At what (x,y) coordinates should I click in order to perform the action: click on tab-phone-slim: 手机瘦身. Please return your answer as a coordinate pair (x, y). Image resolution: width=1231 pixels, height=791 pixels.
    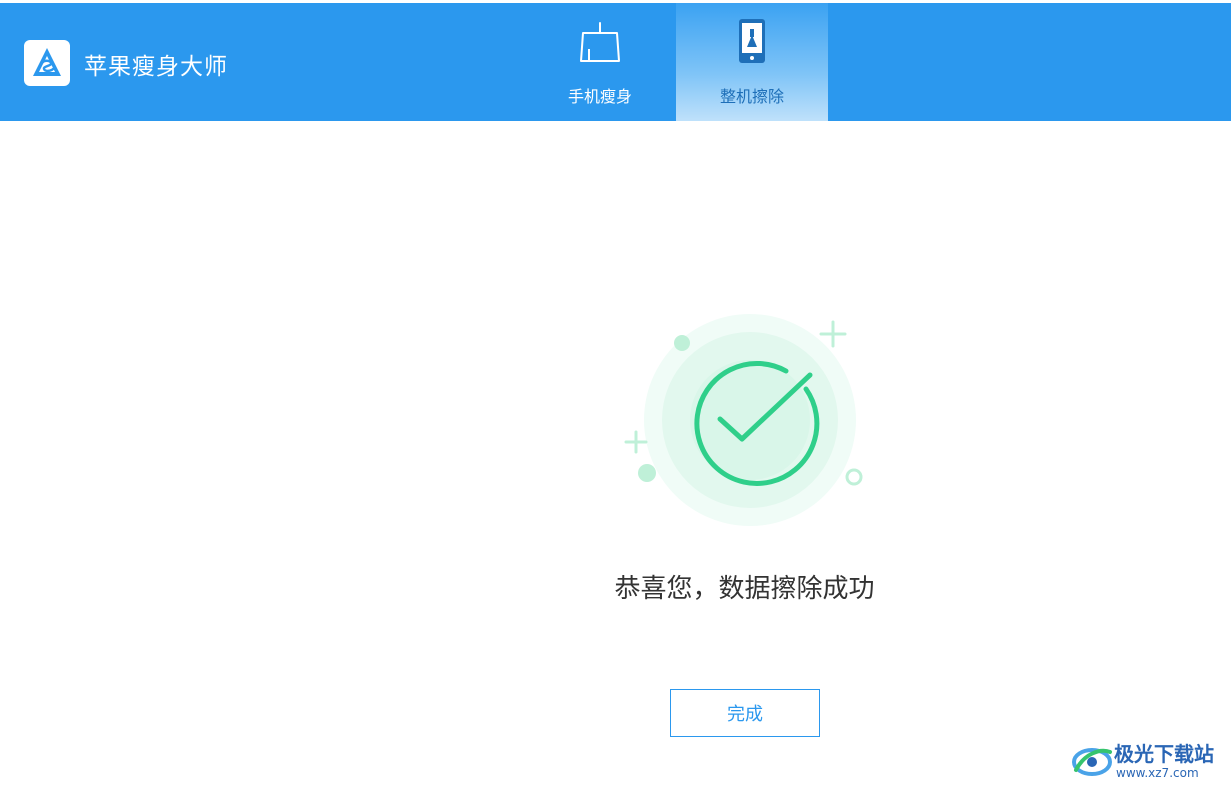
    Looking at the image, I should click on (600, 62).